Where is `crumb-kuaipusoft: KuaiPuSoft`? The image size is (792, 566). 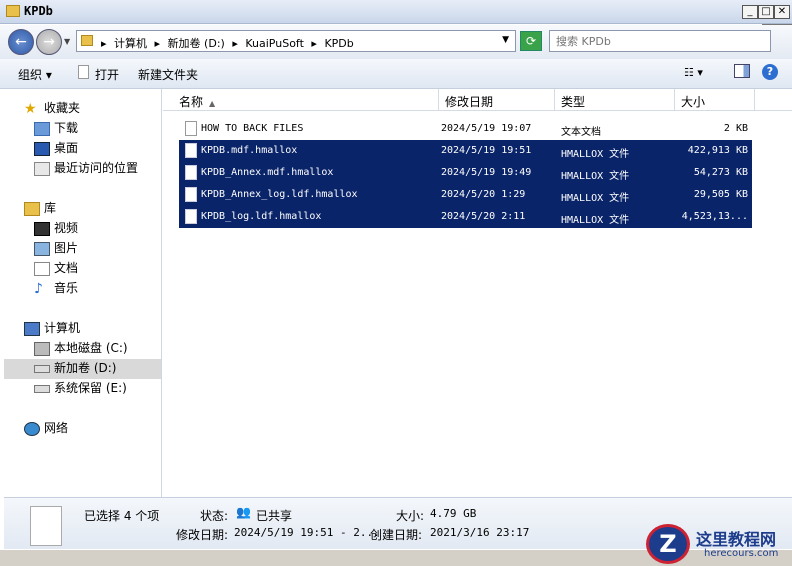
crumb-kuaipusoft: KuaiPuSoft is located at coordinates (274, 43).